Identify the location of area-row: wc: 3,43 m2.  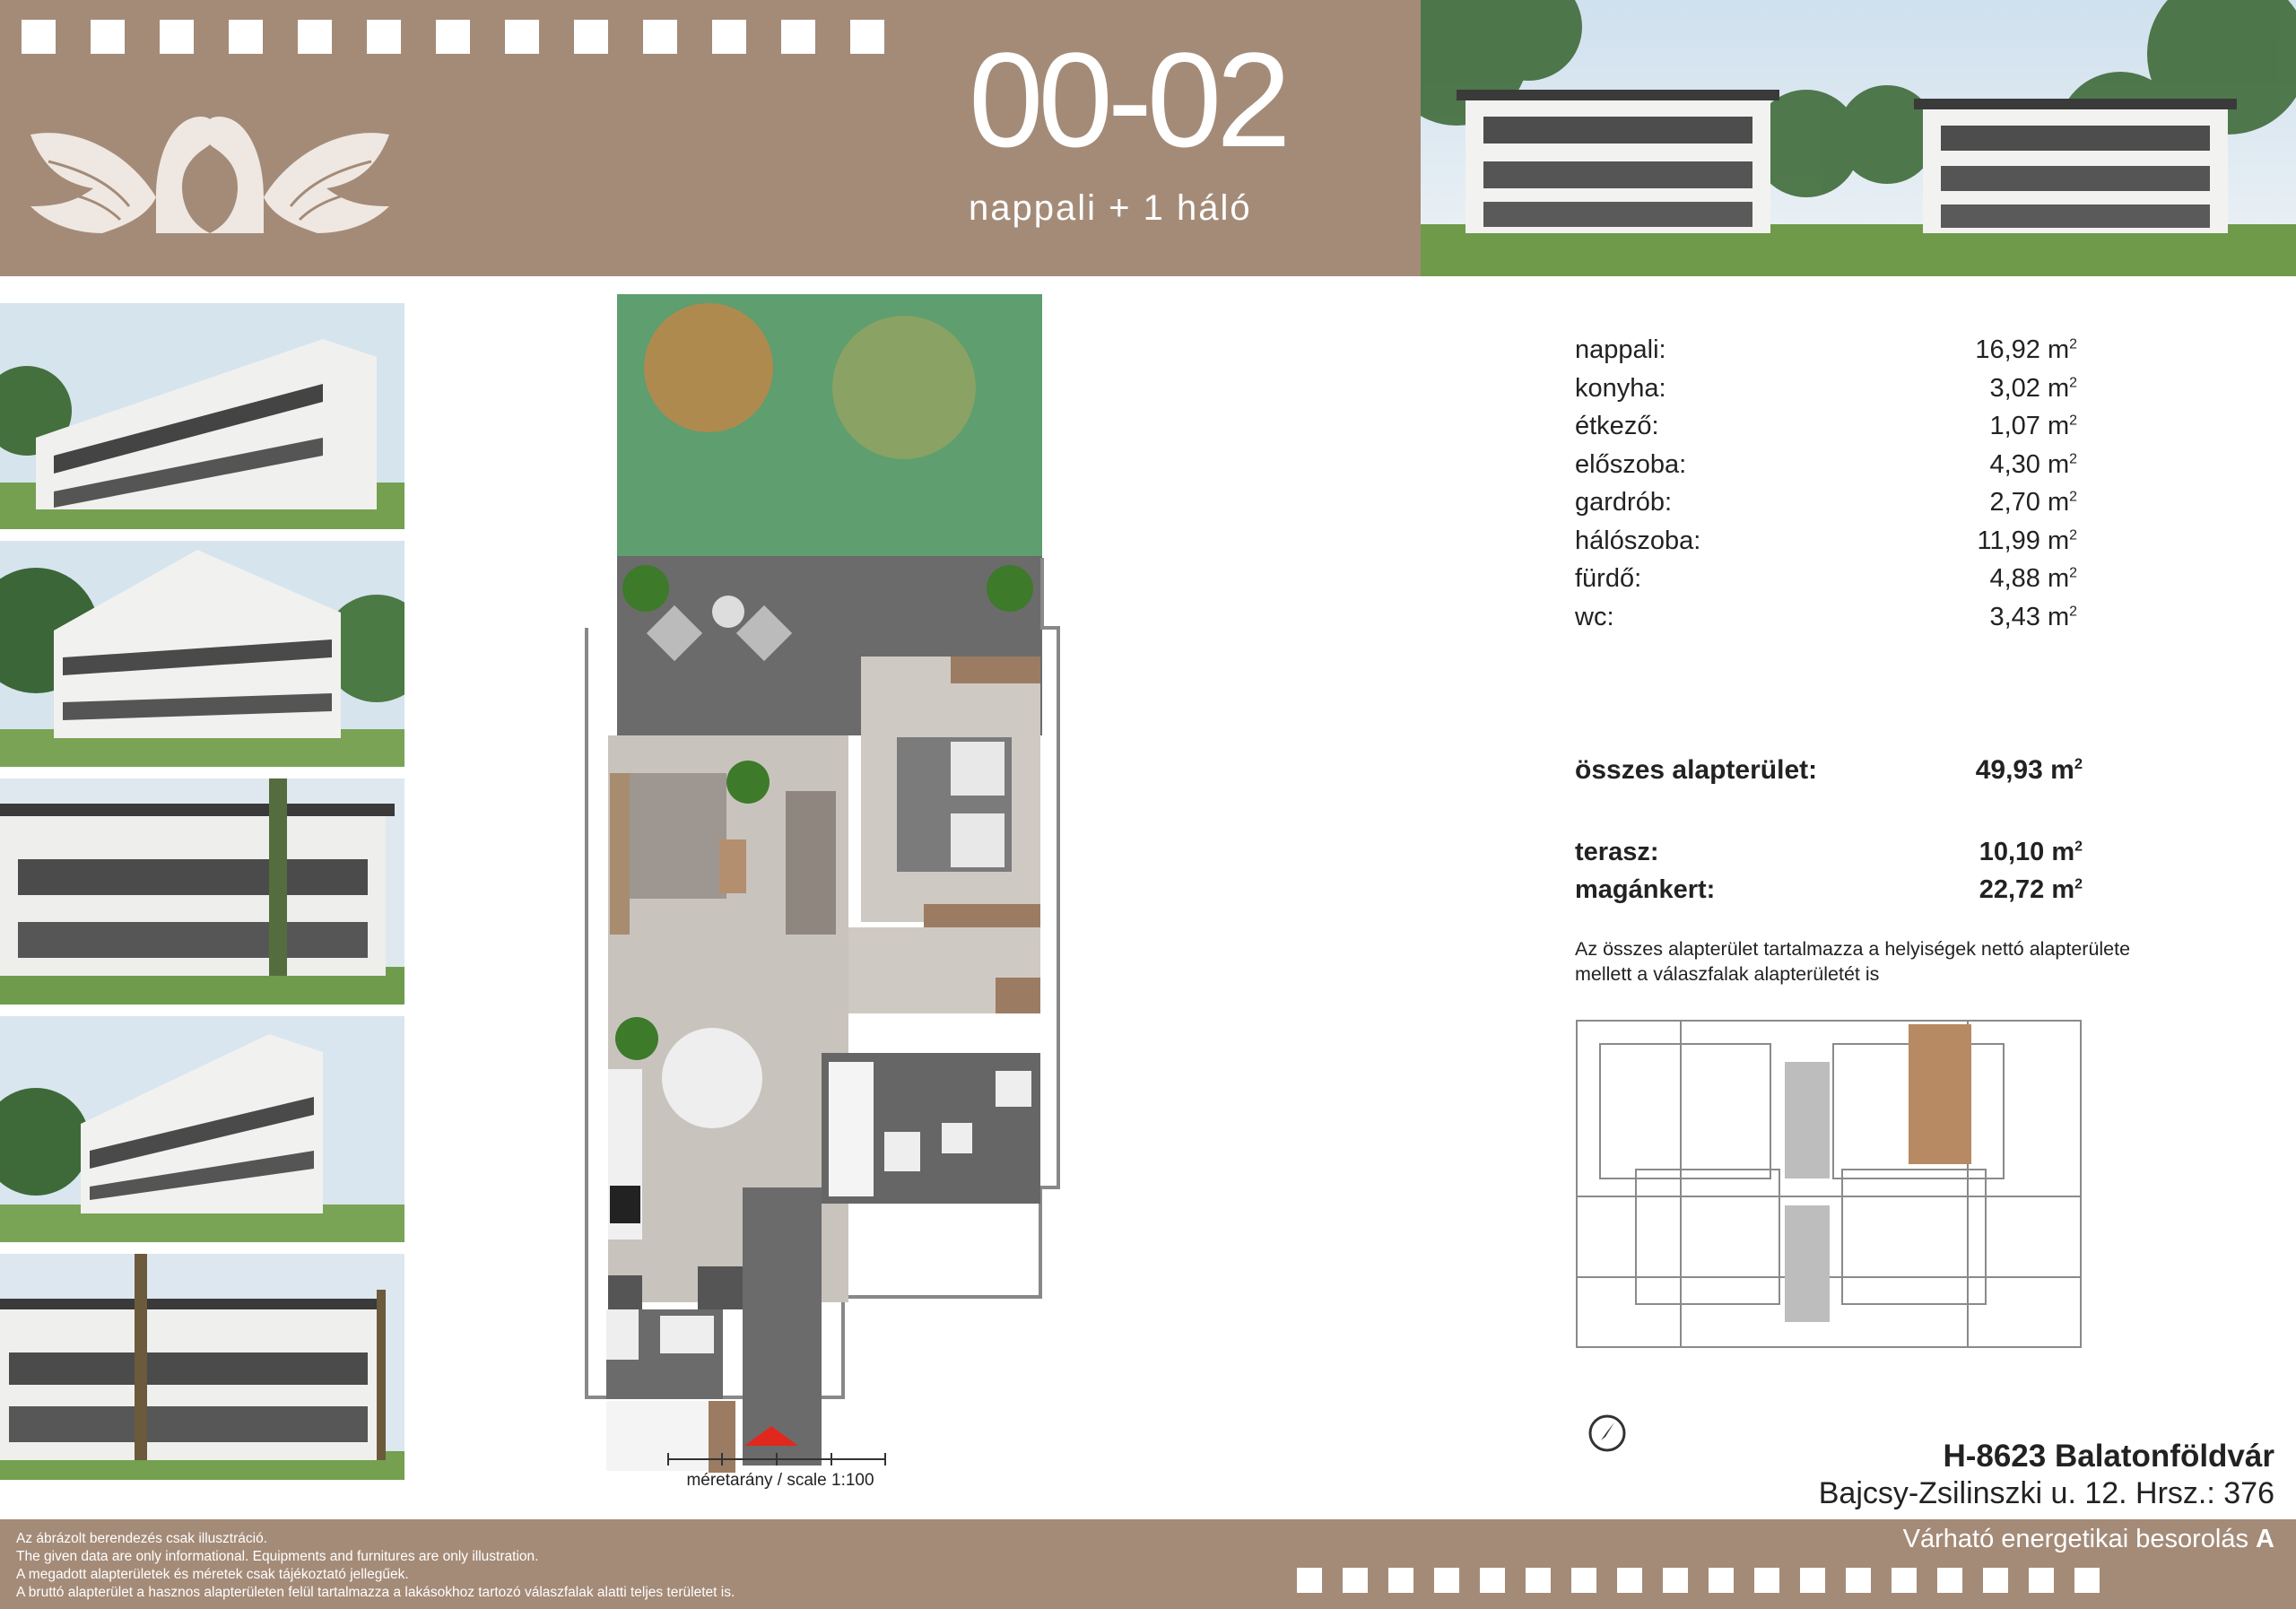
(1826, 616).